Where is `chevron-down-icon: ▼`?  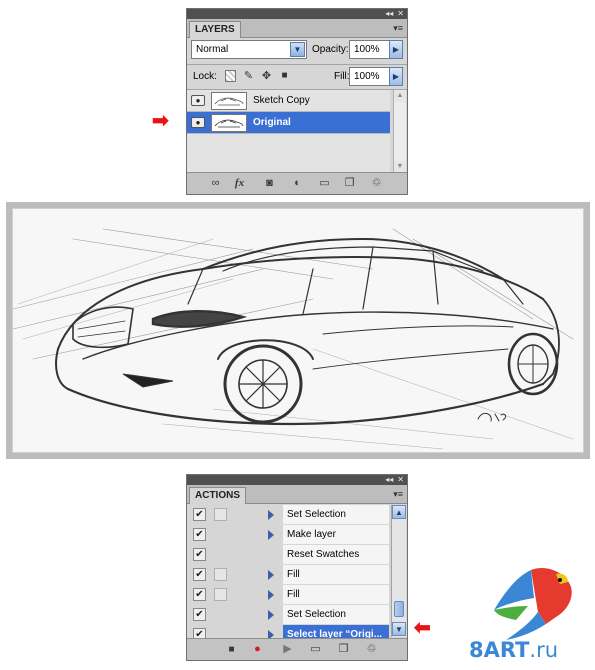 chevron-down-icon: ▼ is located at coordinates (297, 49).